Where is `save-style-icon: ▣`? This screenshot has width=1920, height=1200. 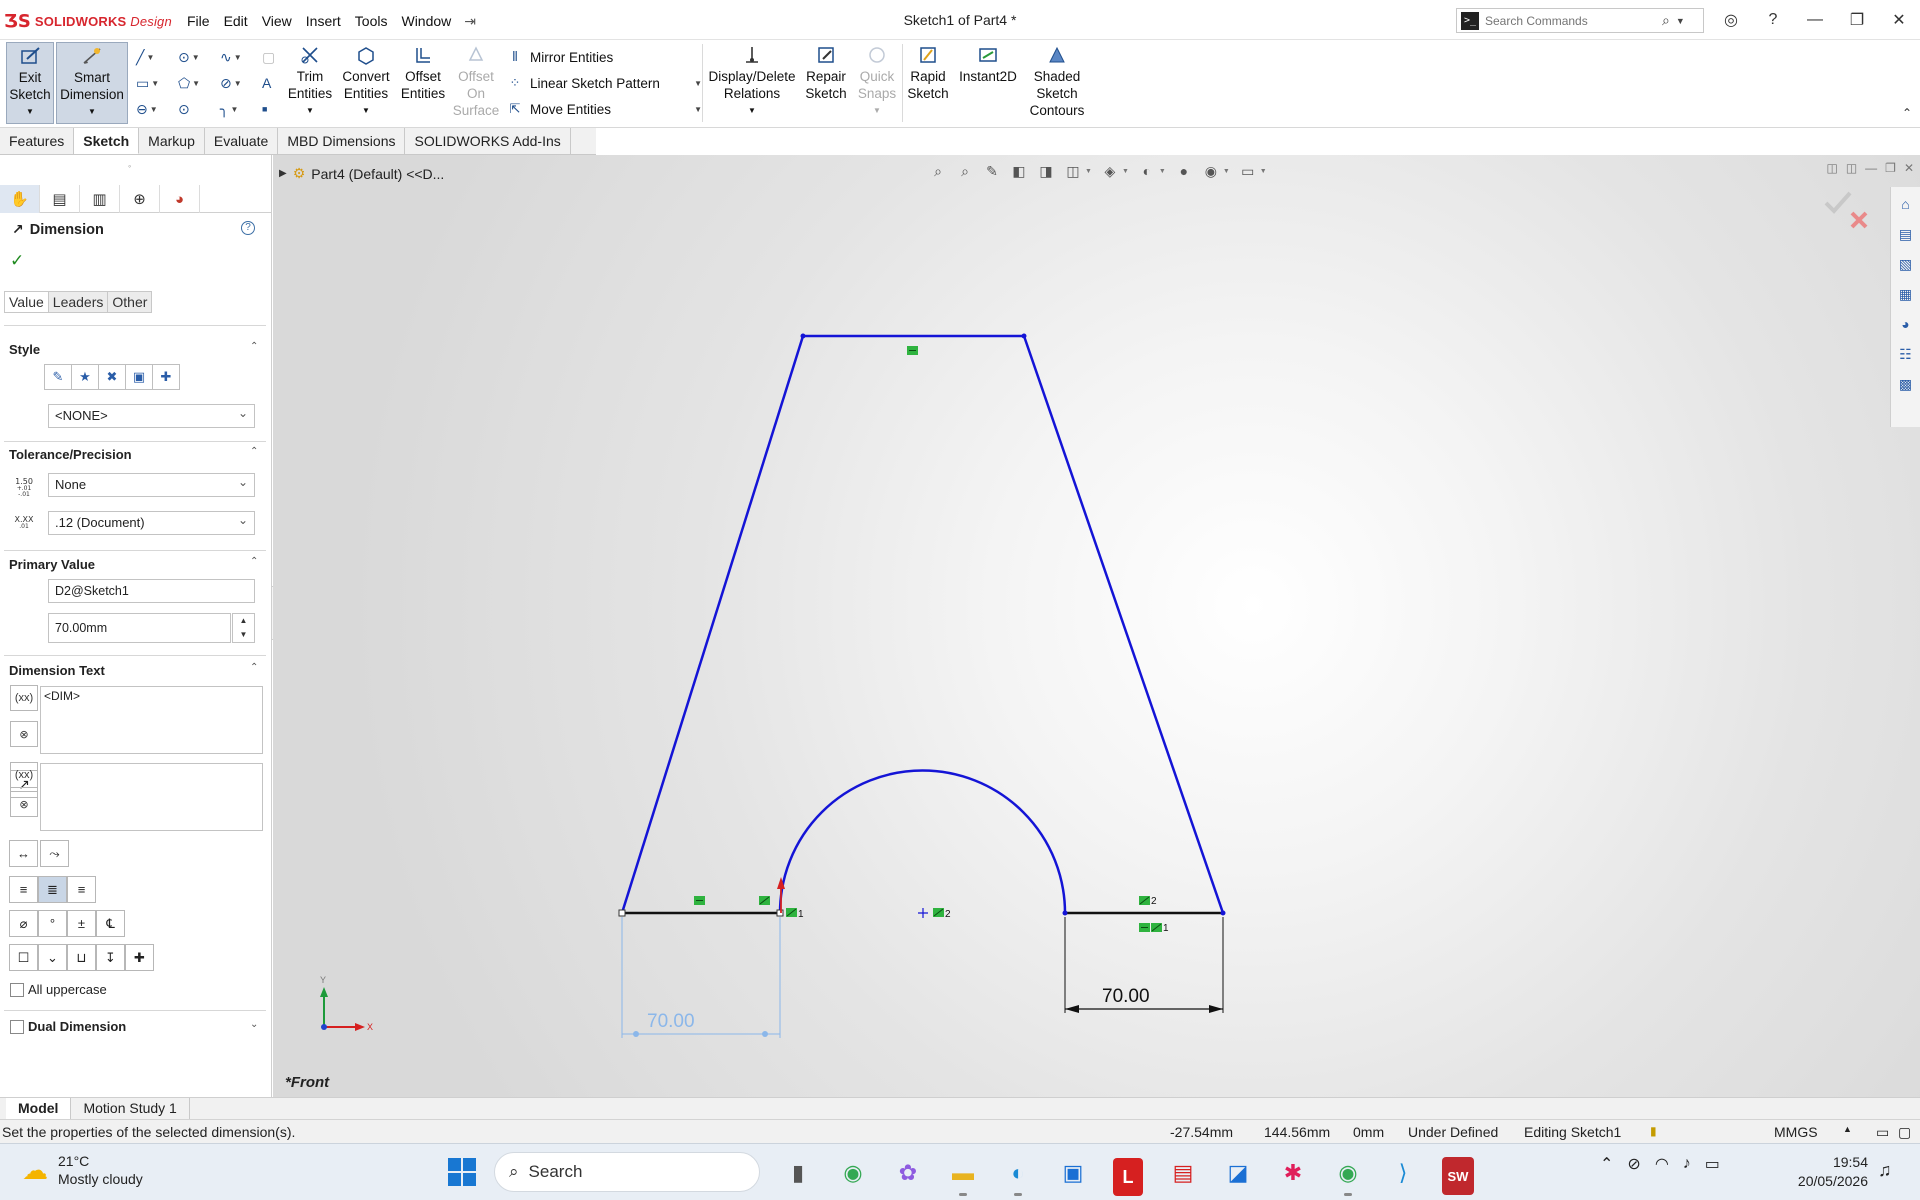 save-style-icon: ▣ is located at coordinates (139, 377).